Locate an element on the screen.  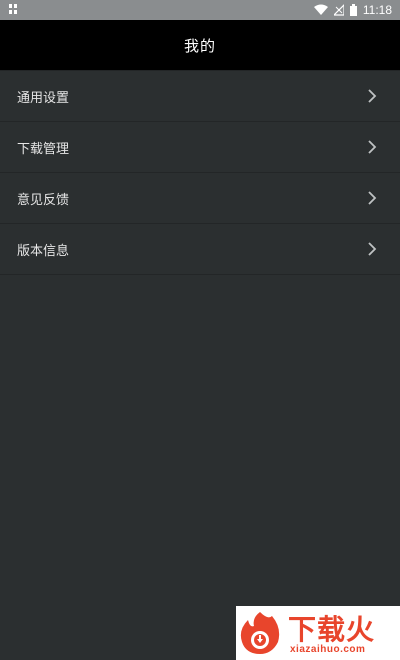
status-icons: 11:18 is located at coordinates (352, 10).